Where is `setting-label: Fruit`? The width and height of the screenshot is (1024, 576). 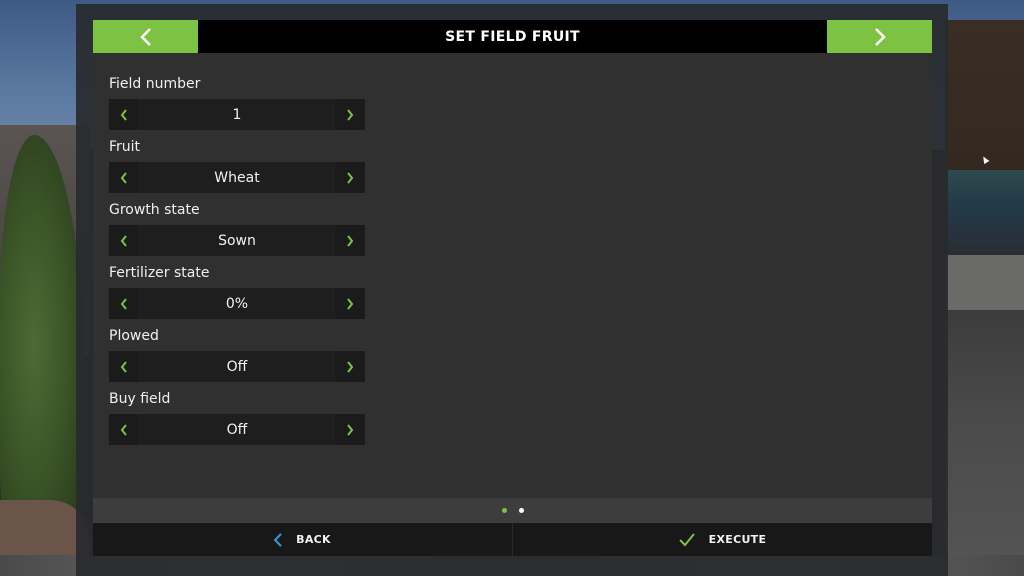 setting-label: Fruit is located at coordinates (125, 147).